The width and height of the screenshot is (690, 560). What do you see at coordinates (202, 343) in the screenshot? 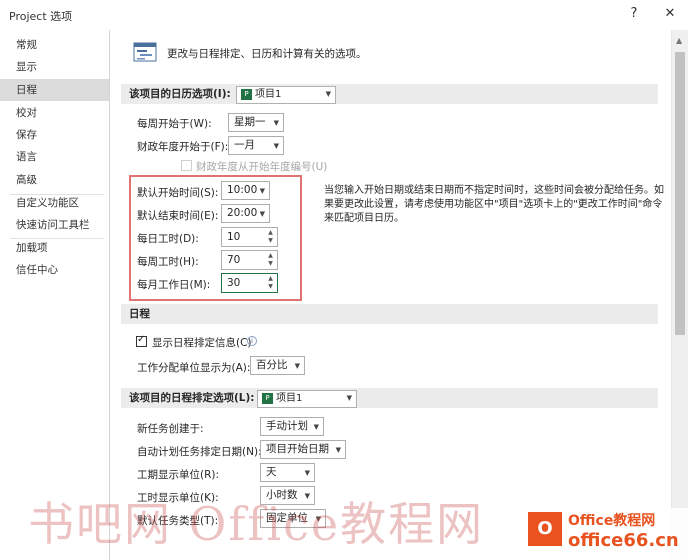
I see `show-schedule-messages-label: 显示日程排定信息(C)` at bounding box center [202, 343].